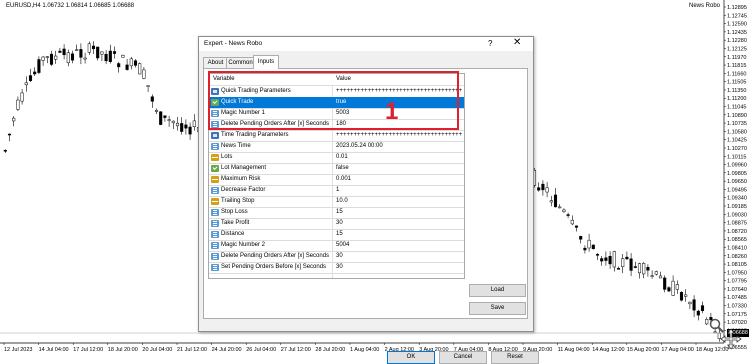  I want to click on price-tick-label: 1.09185, so click(737, 207).